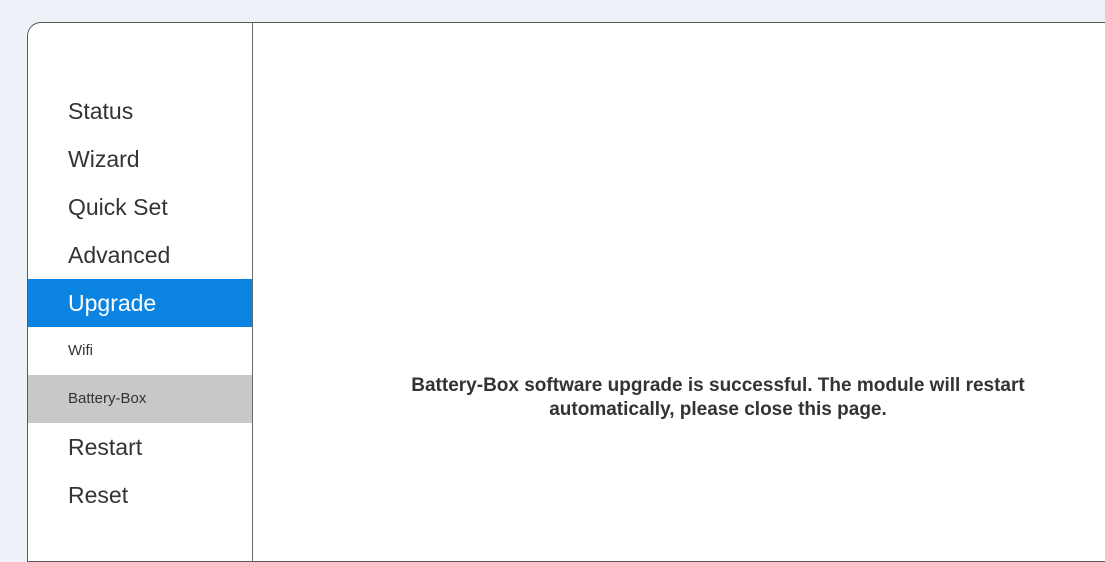 Image resolution: width=1105 pixels, height=562 pixels. I want to click on sidebar-item-upgrade: Upgrade, so click(140, 303).